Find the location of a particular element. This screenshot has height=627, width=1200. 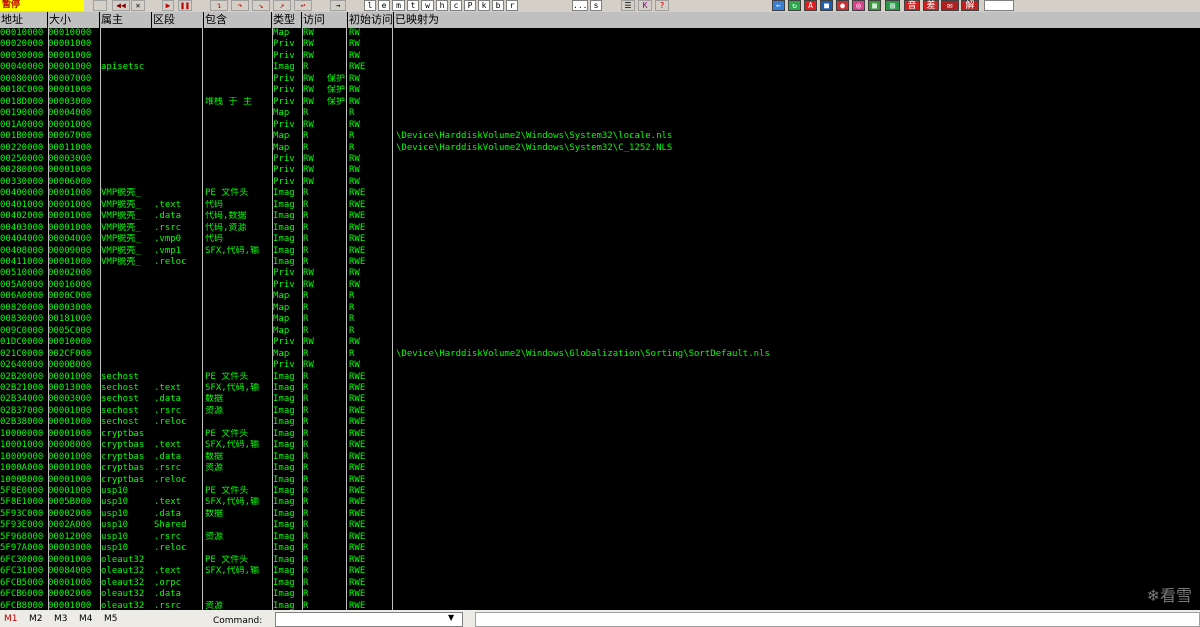

table-row: 00820000 00003000 Map R R is located at coordinates (600, 309).